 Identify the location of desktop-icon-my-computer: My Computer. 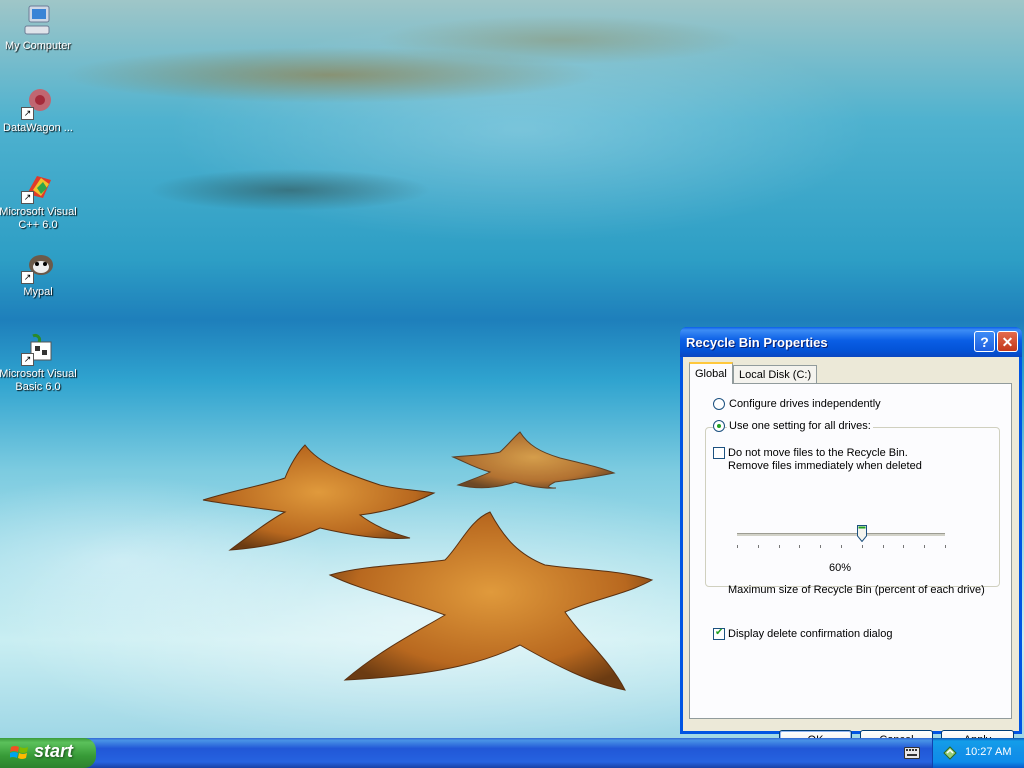
(40, 28).